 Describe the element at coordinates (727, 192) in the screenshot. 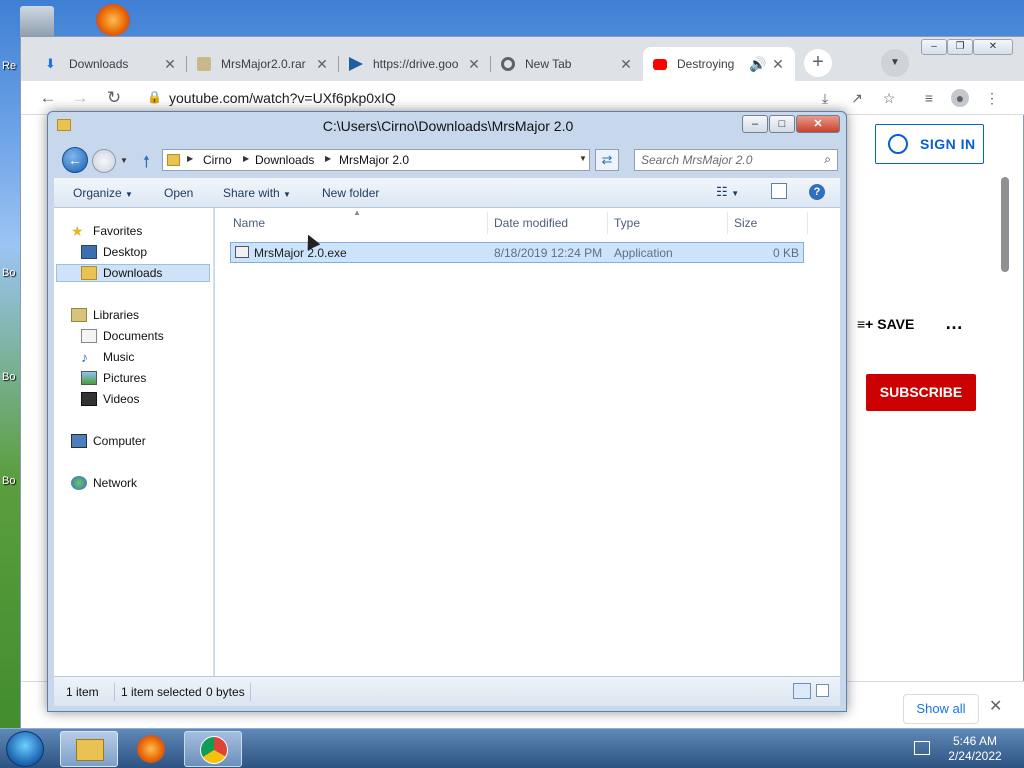

I see `view-options-icon: ☷ ▼` at that location.